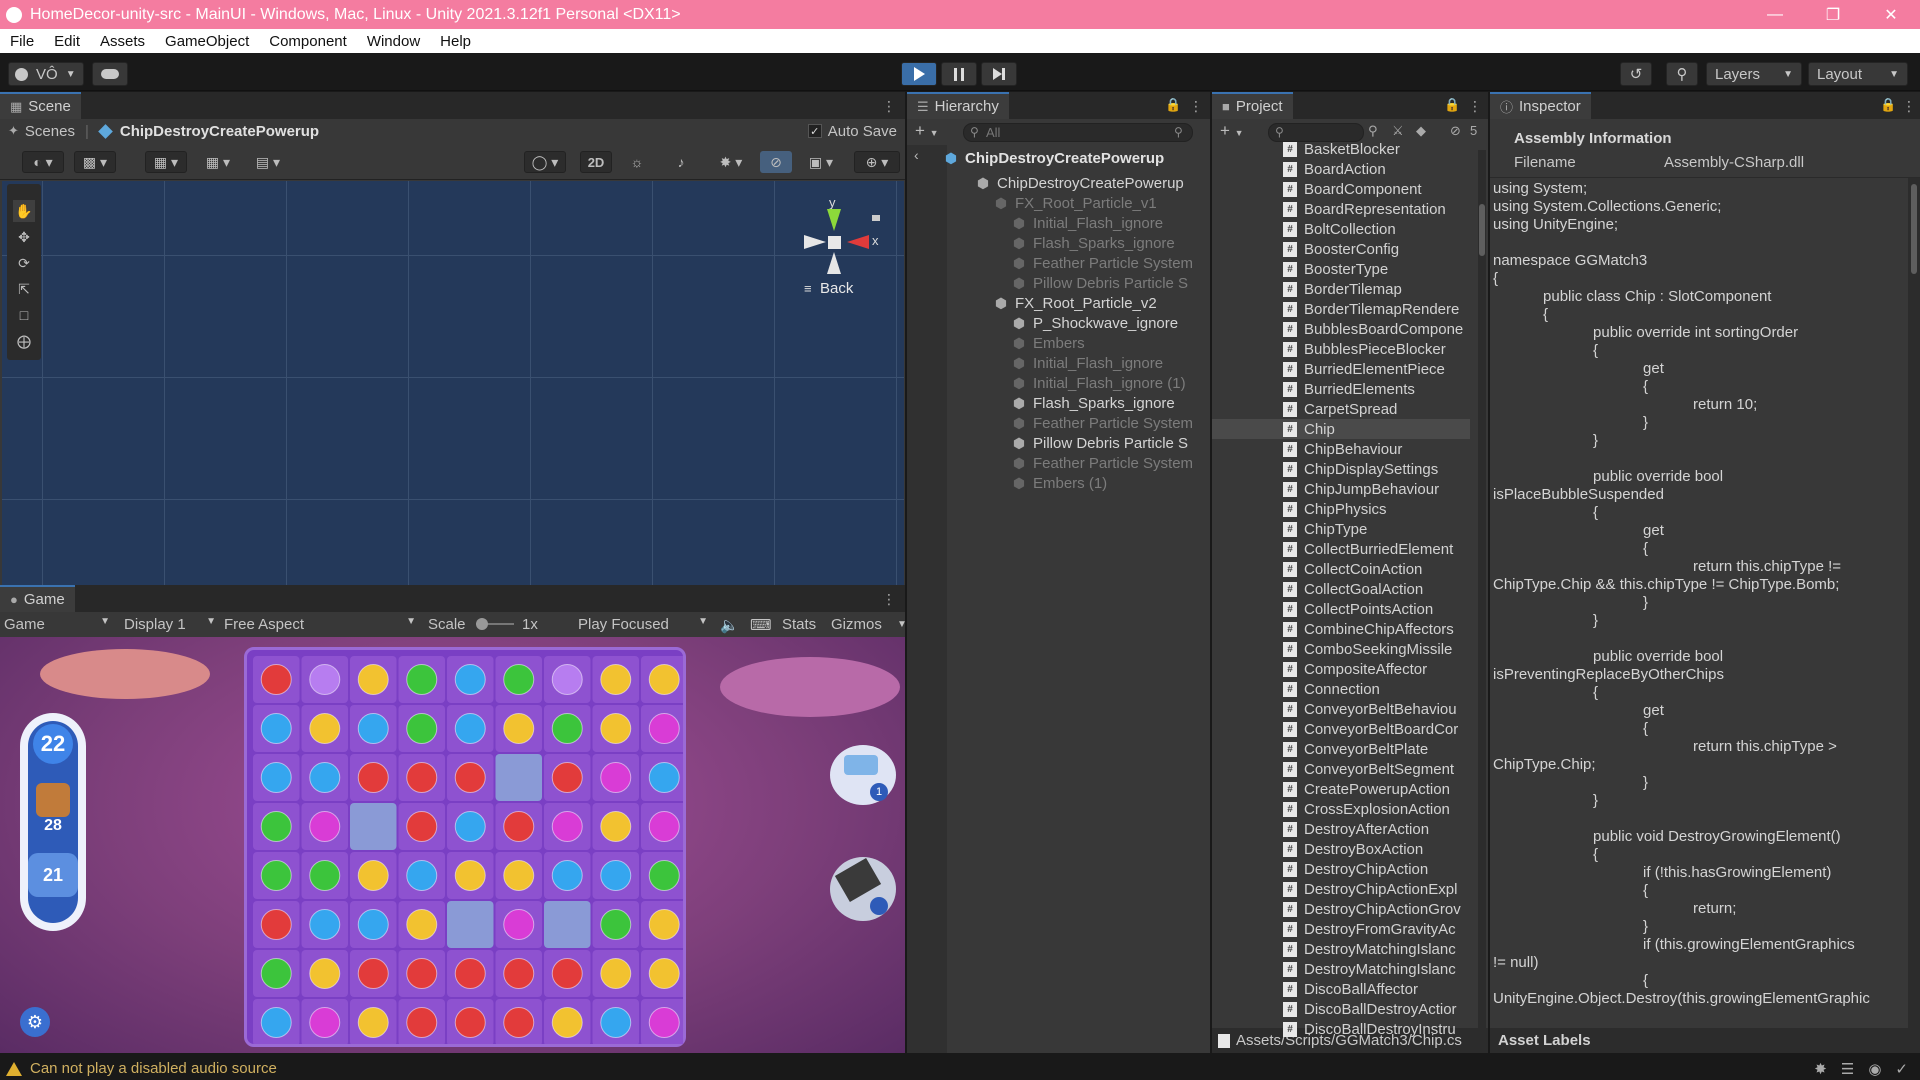  What do you see at coordinates (1377, 629) in the screenshot?
I see `project-file-item: # CombineChipAffectors` at bounding box center [1377, 629].